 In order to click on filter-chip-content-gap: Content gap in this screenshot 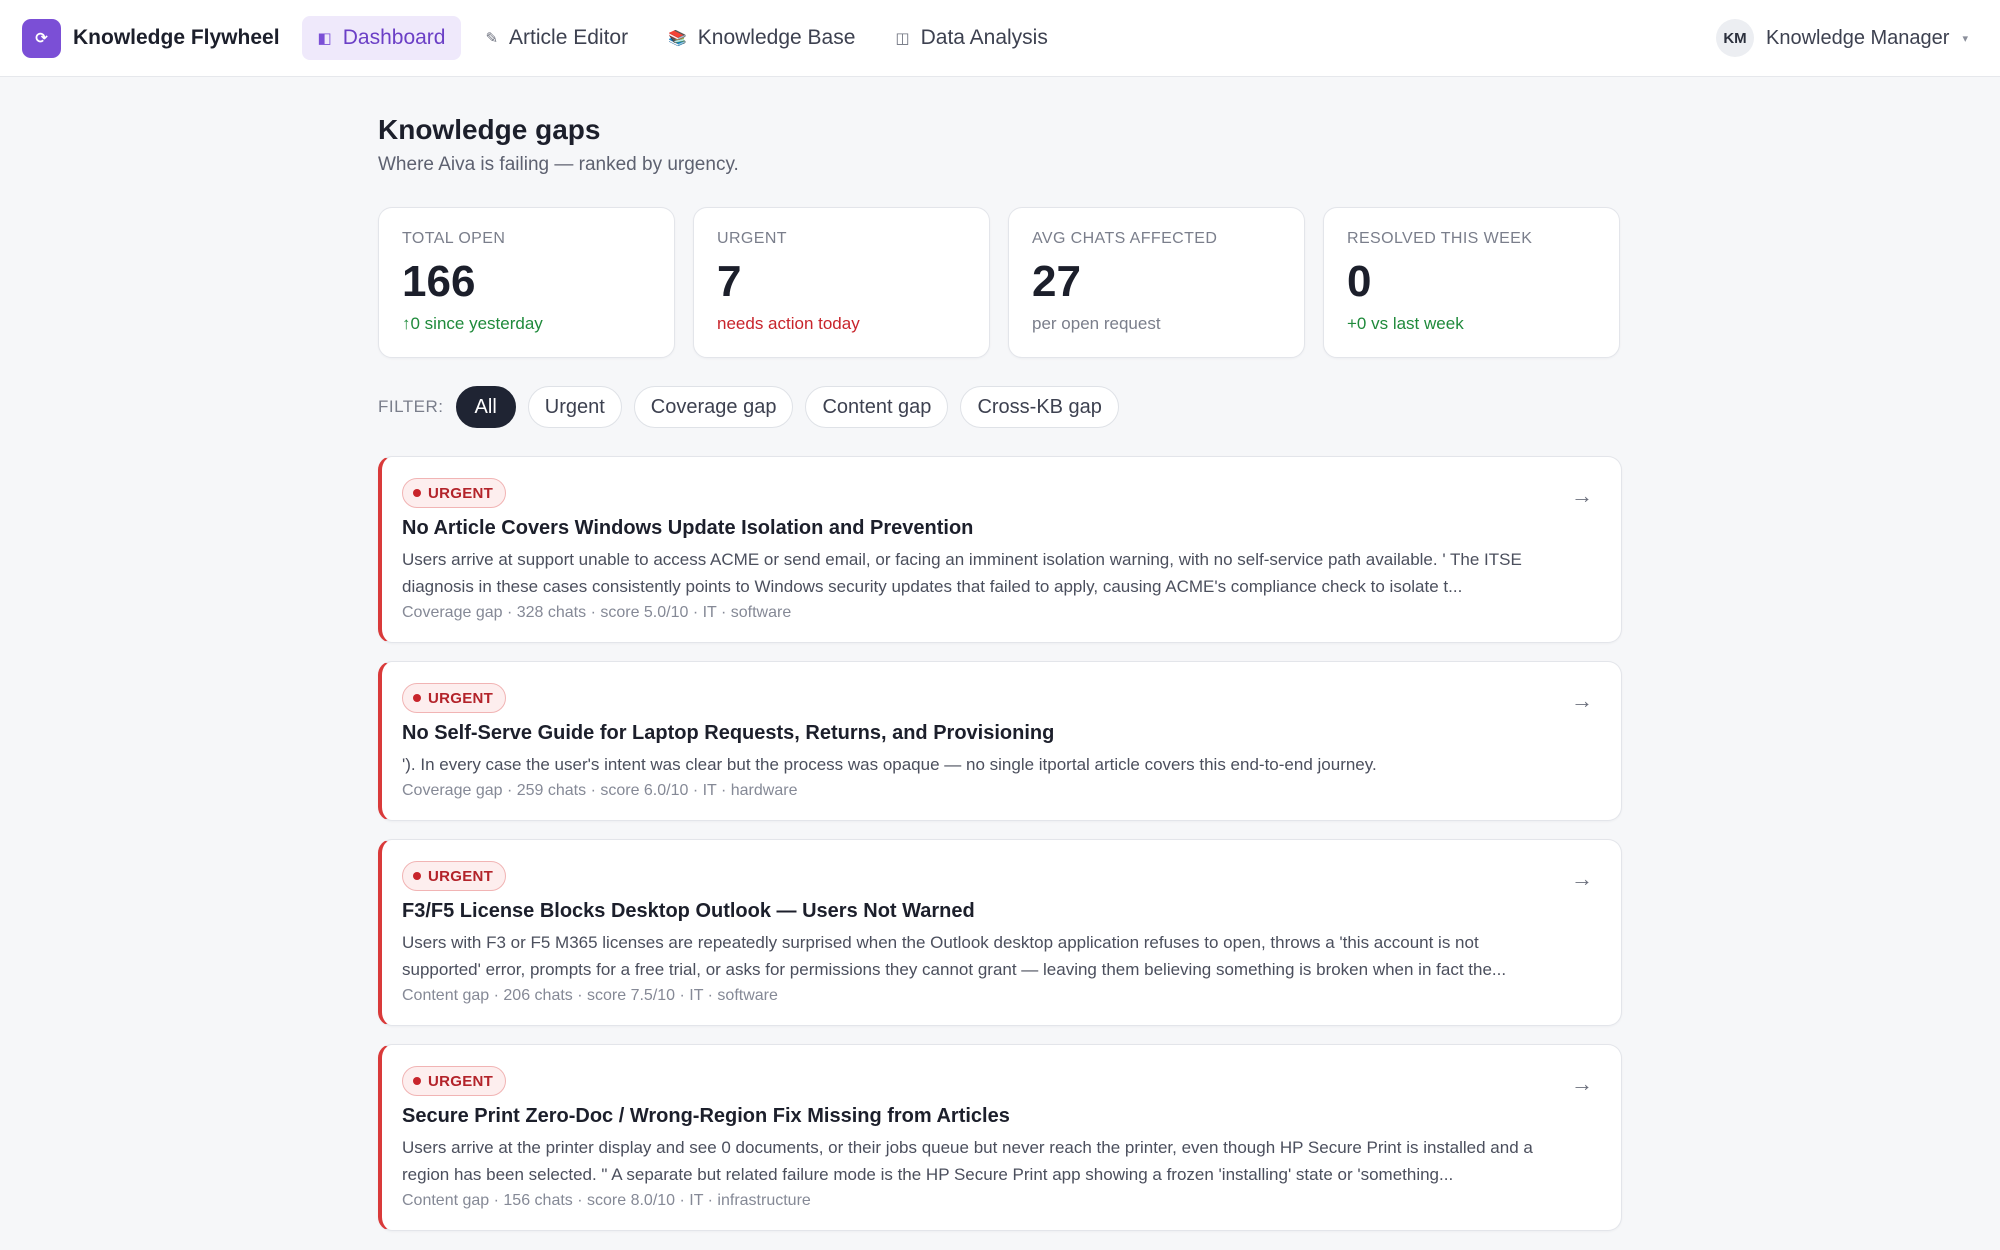, I will do `click(877, 407)`.